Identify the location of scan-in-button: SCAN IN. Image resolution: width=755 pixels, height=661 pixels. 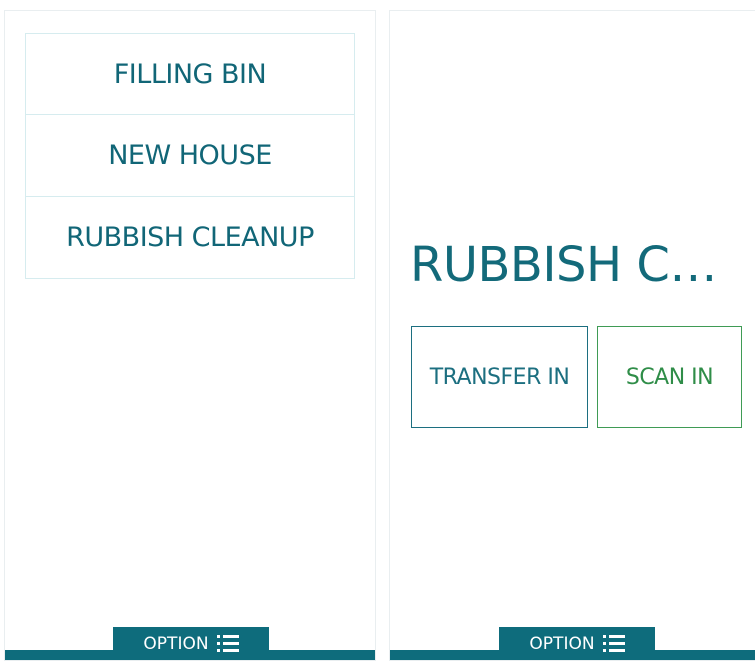
(669, 377).